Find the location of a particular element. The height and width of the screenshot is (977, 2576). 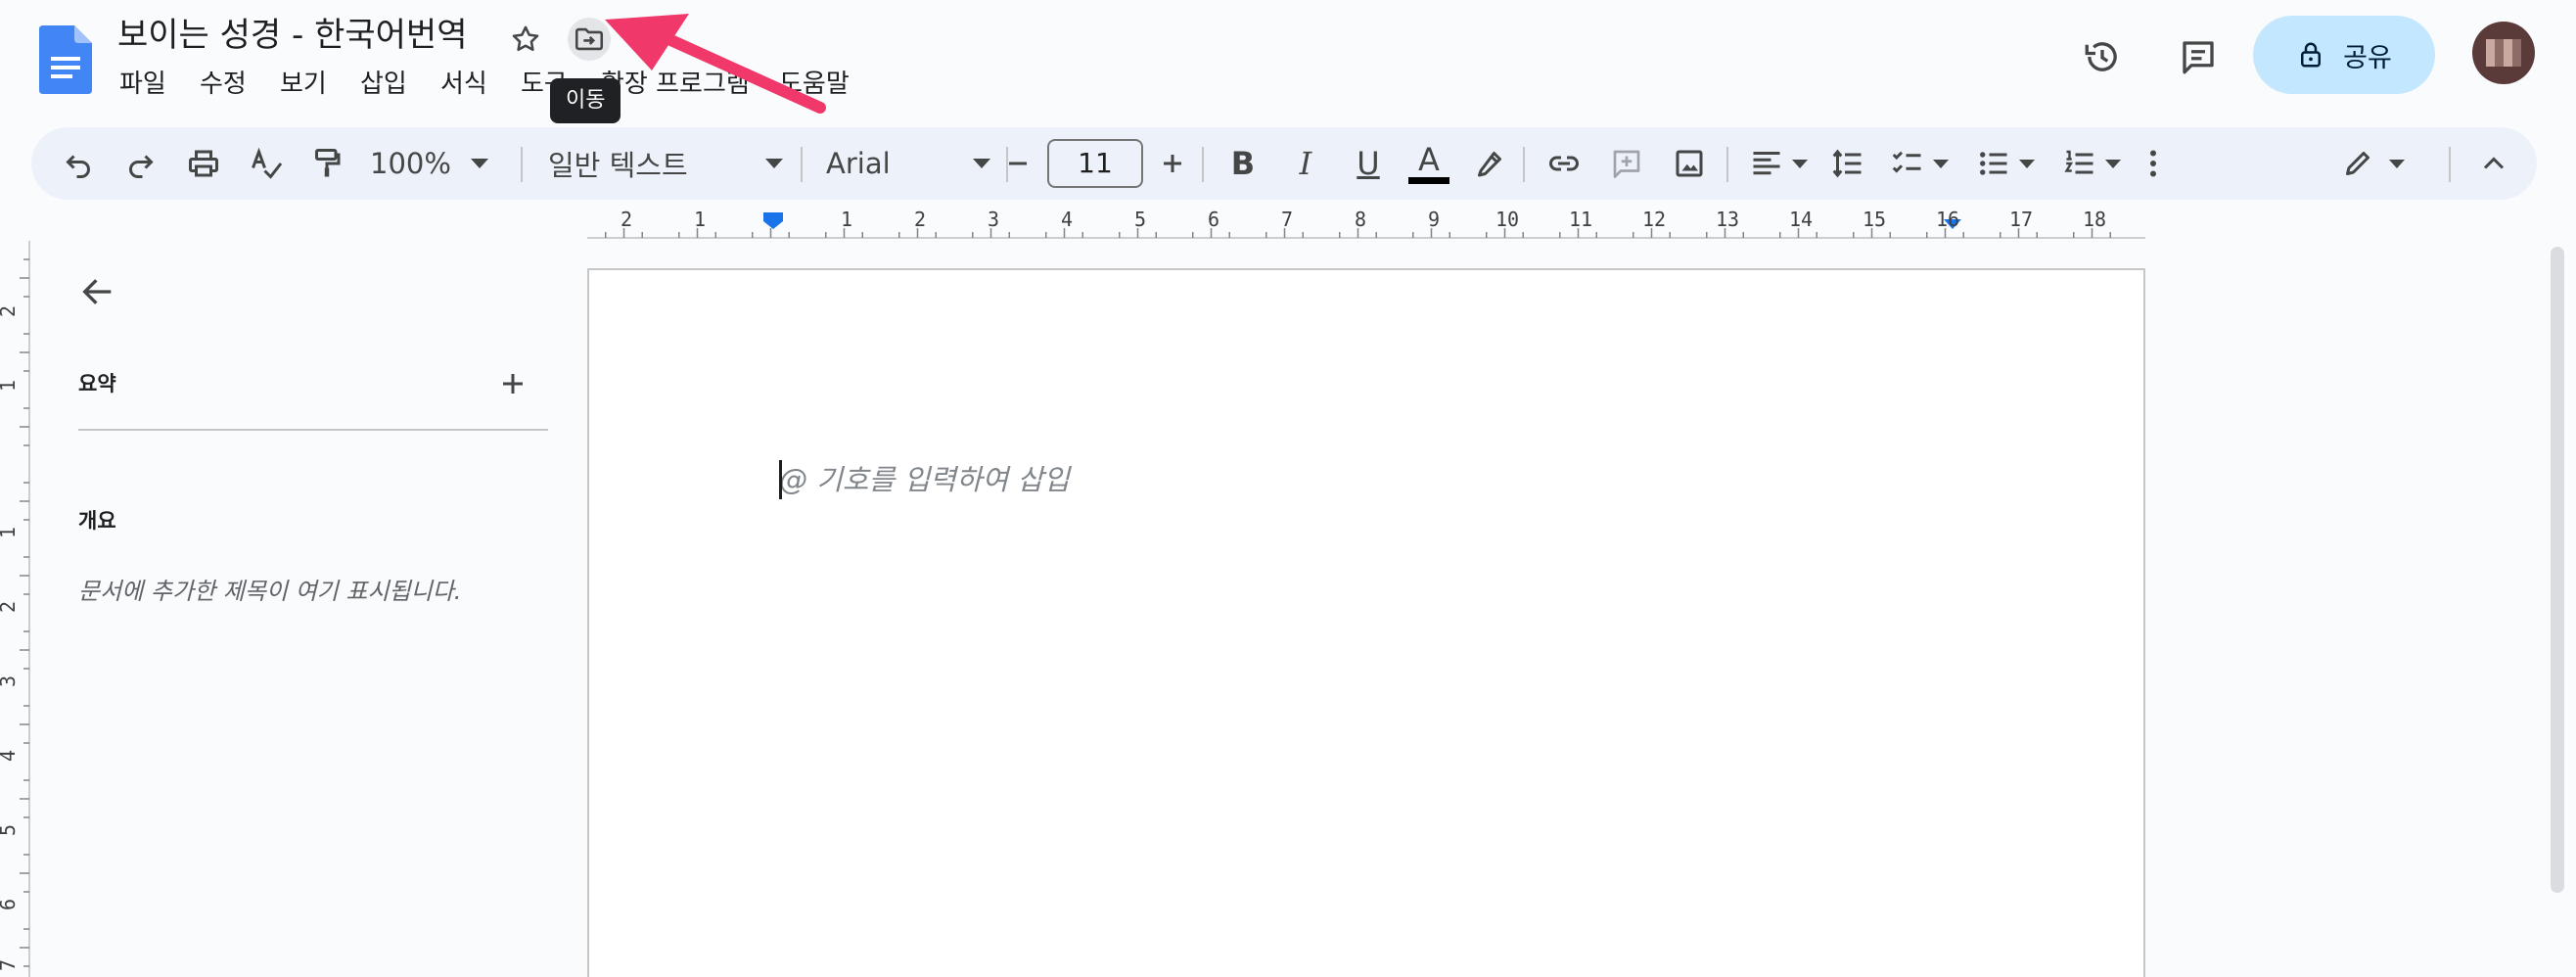

share-label: 공유 is located at coordinates (2367, 57).